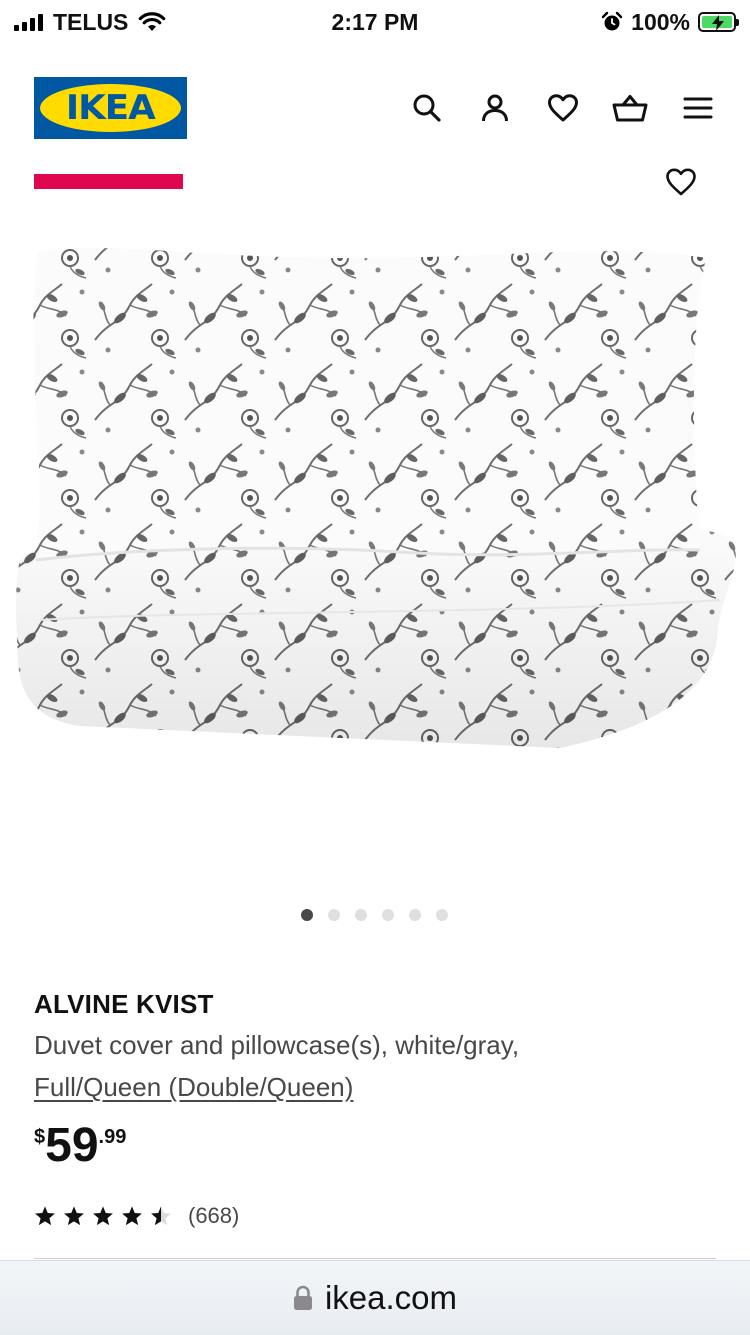 The height and width of the screenshot is (1335, 750). I want to click on url-text: ikea.com, so click(391, 1297).